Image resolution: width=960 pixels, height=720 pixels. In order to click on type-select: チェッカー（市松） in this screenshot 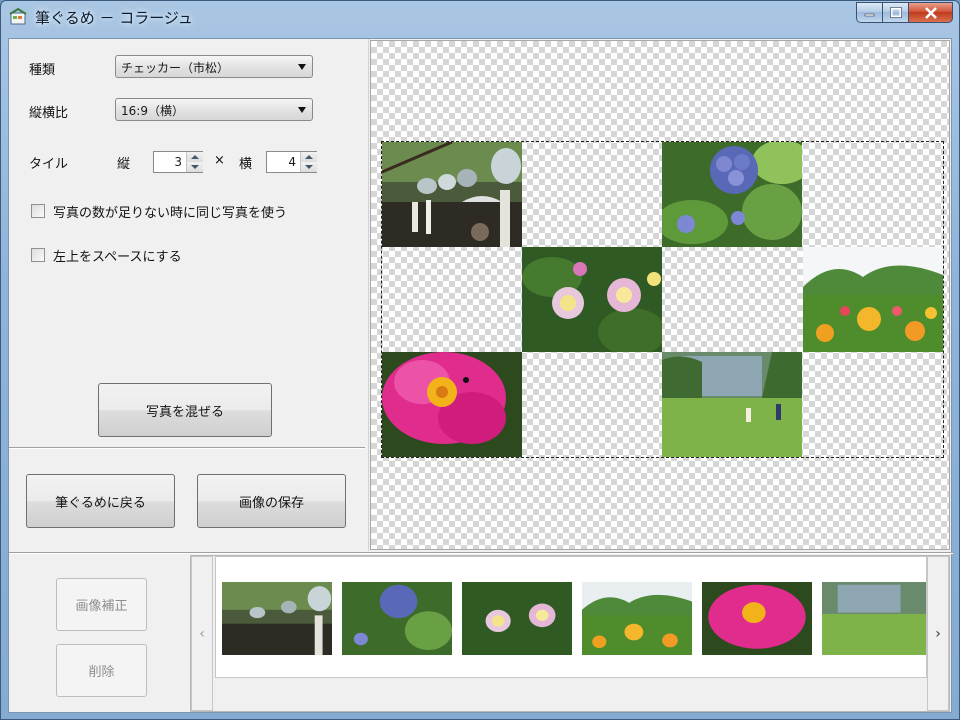, I will do `click(214, 66)`.